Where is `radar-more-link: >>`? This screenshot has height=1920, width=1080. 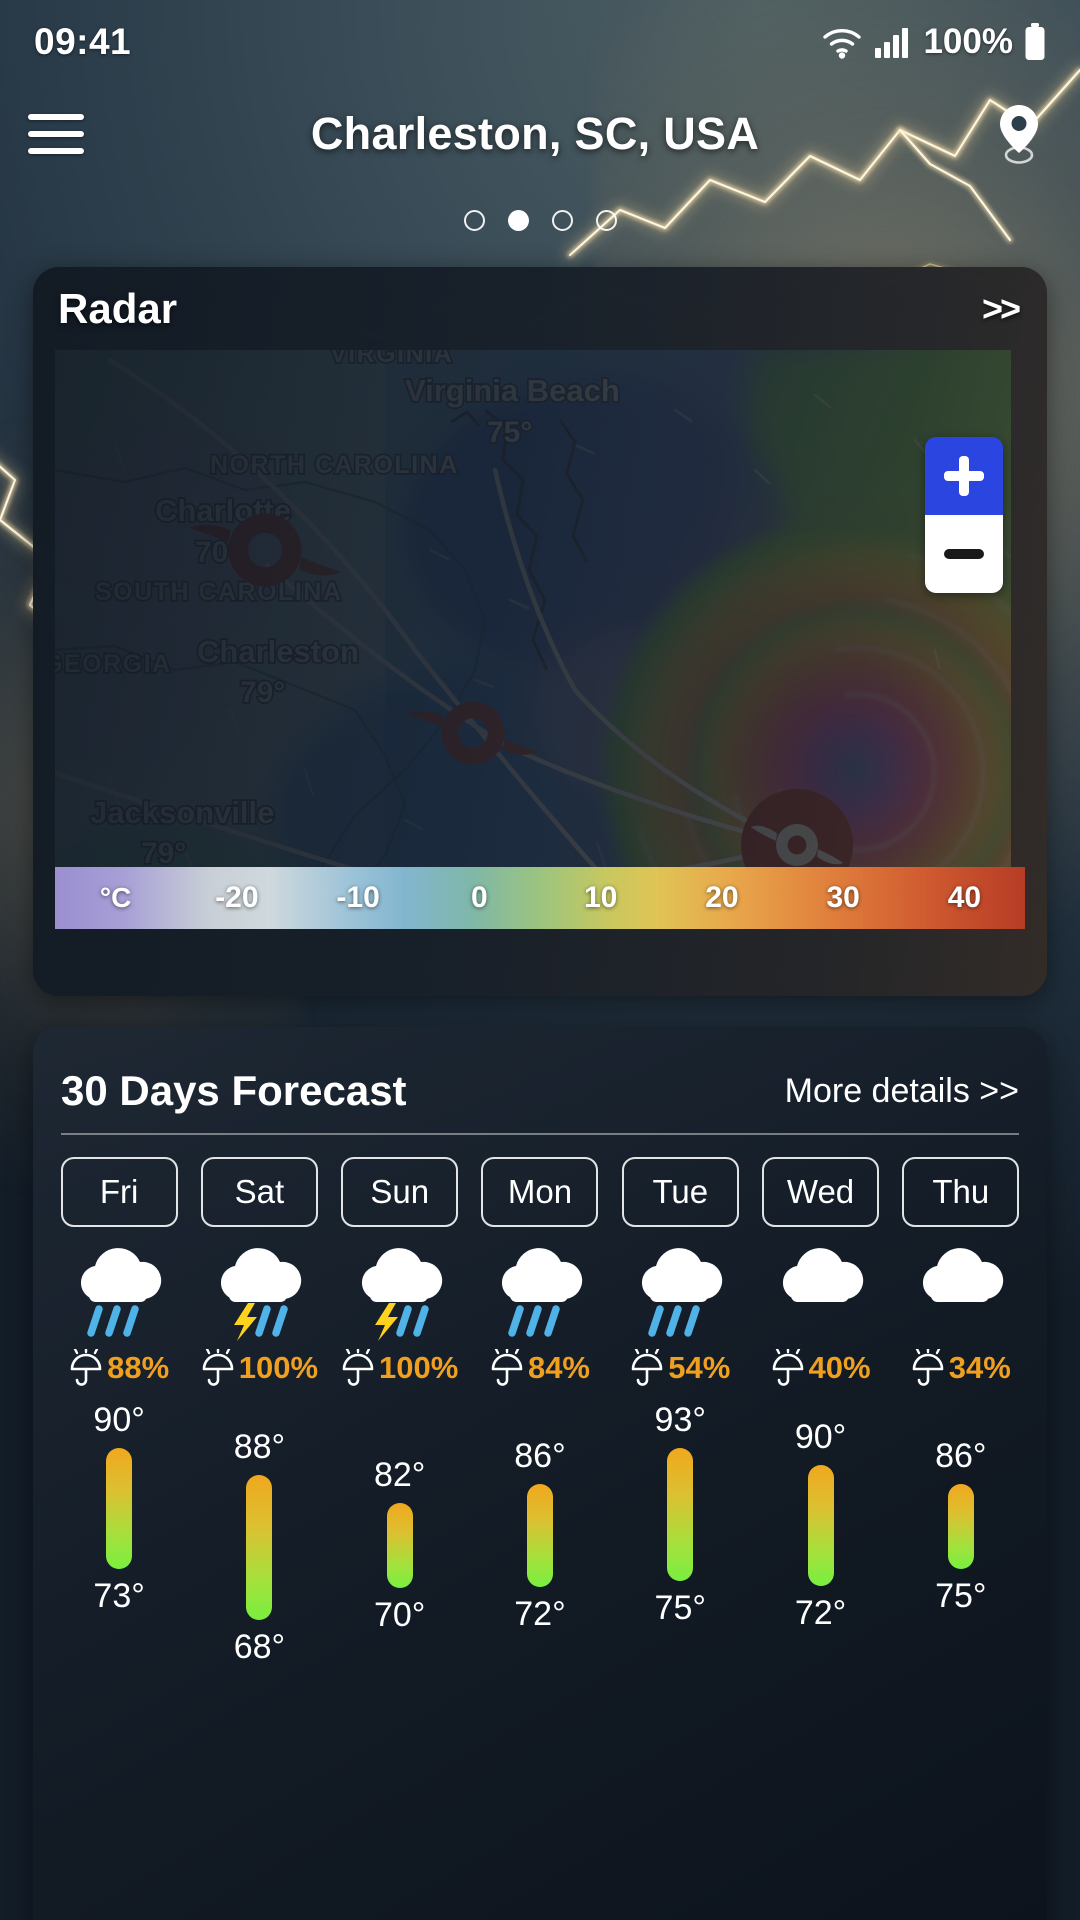 radar-more-link: >> is located at coordinates (1001, 309).